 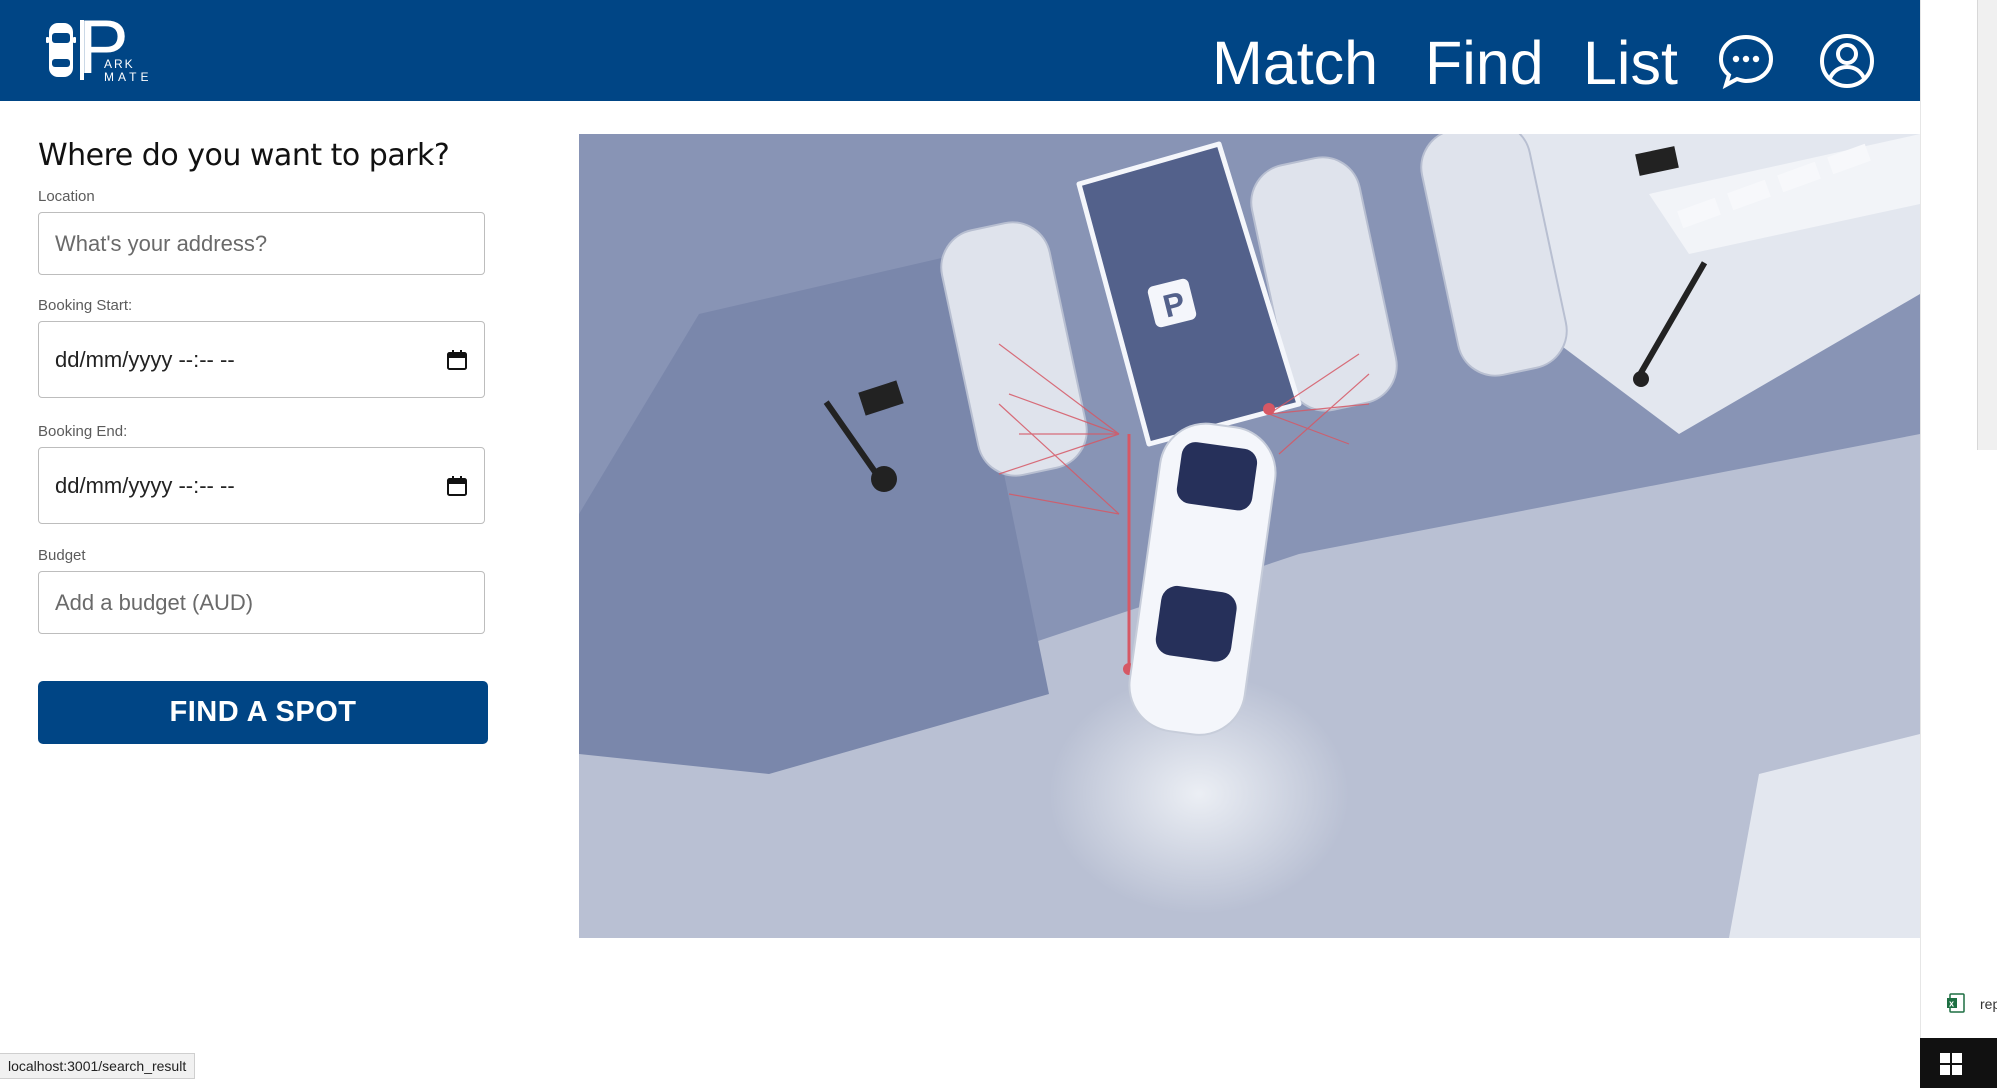 What do you see at coordinates (1951, 1004) in the screenshot?
I see `svg-text: x` at bounding box center [1951, 1004].